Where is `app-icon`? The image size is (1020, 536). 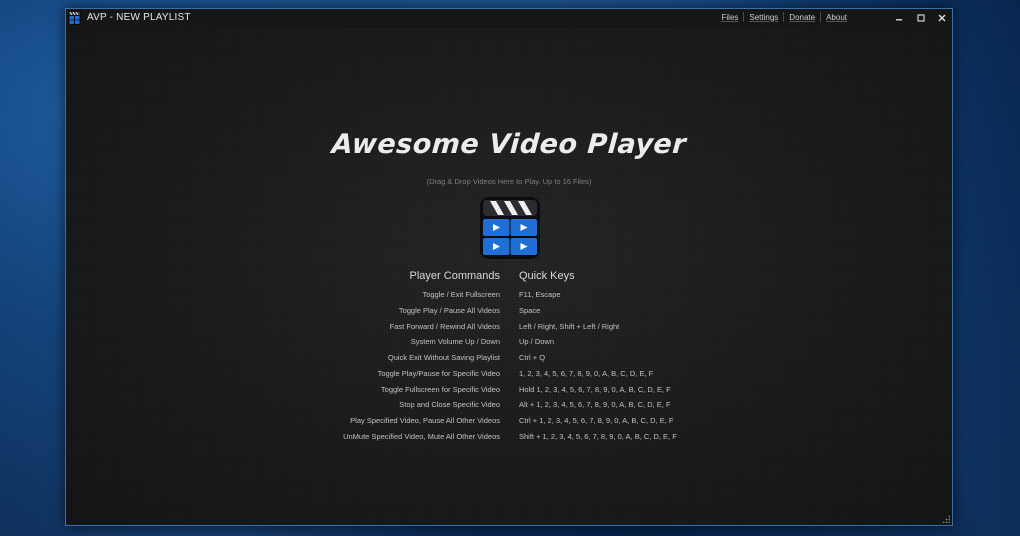
app-icon is located at coordinates (74, 18).